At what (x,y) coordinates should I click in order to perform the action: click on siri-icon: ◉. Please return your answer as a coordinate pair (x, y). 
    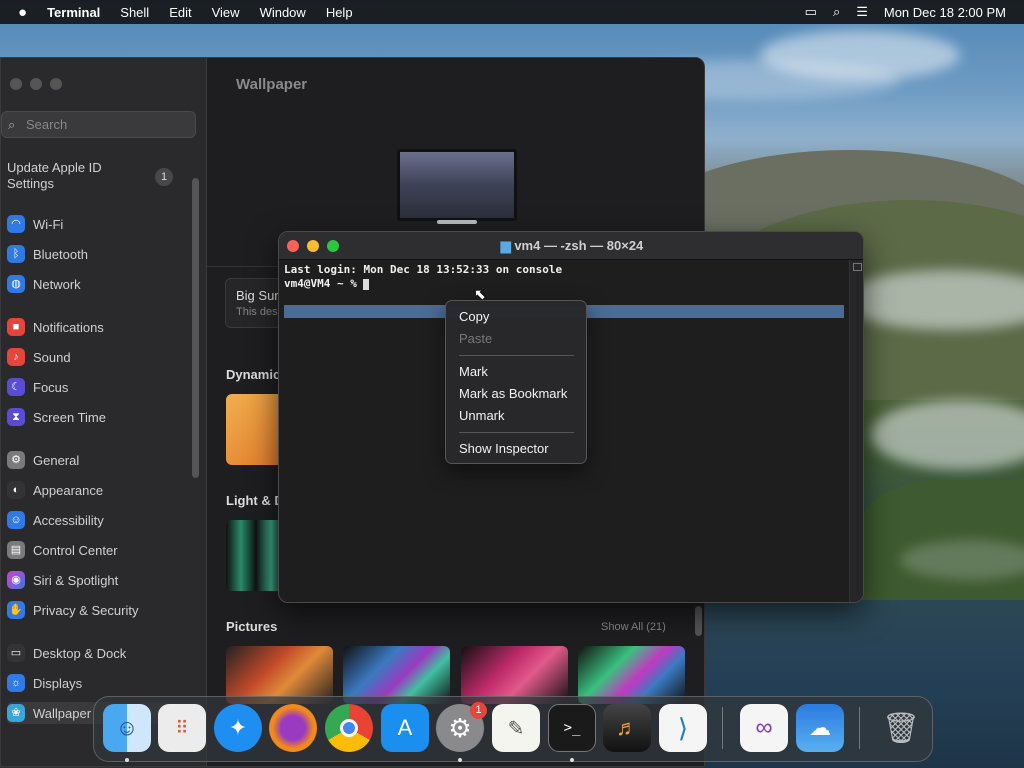
    Looking at the image, I should click on (16, 580).